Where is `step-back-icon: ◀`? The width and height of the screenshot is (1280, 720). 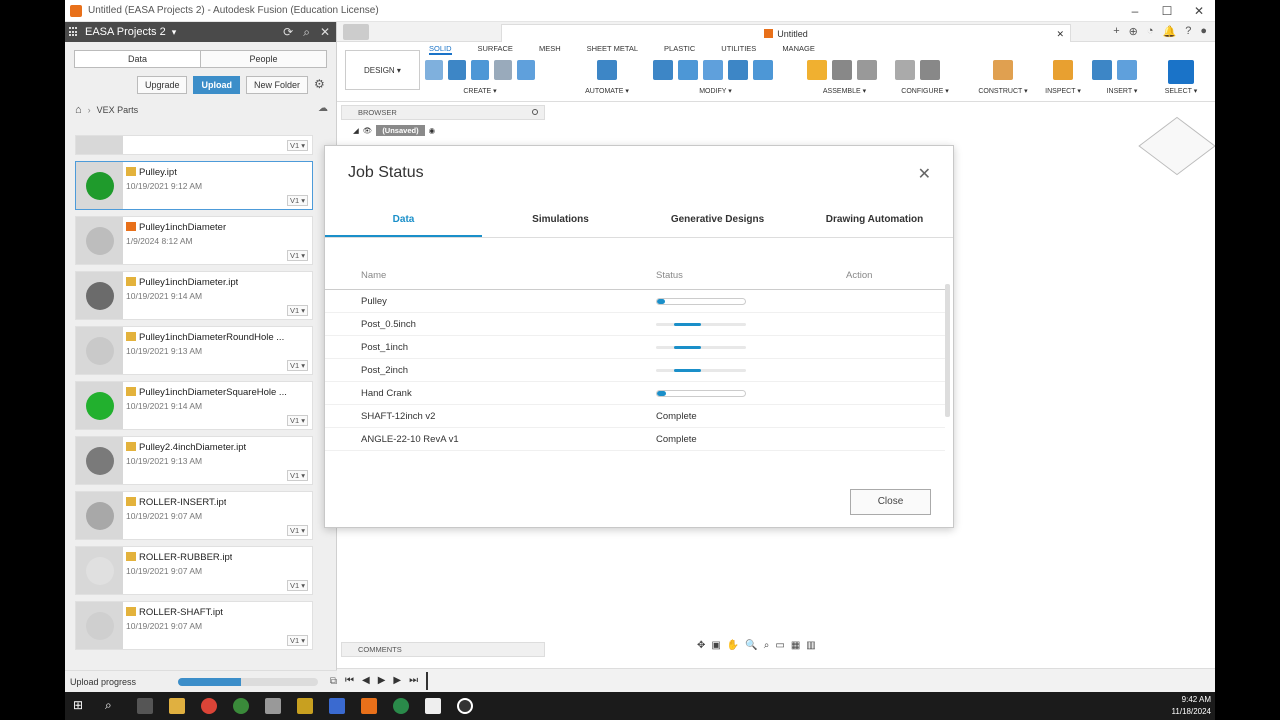
step-back-icon: ◀ is located at coordinates (366, 680).